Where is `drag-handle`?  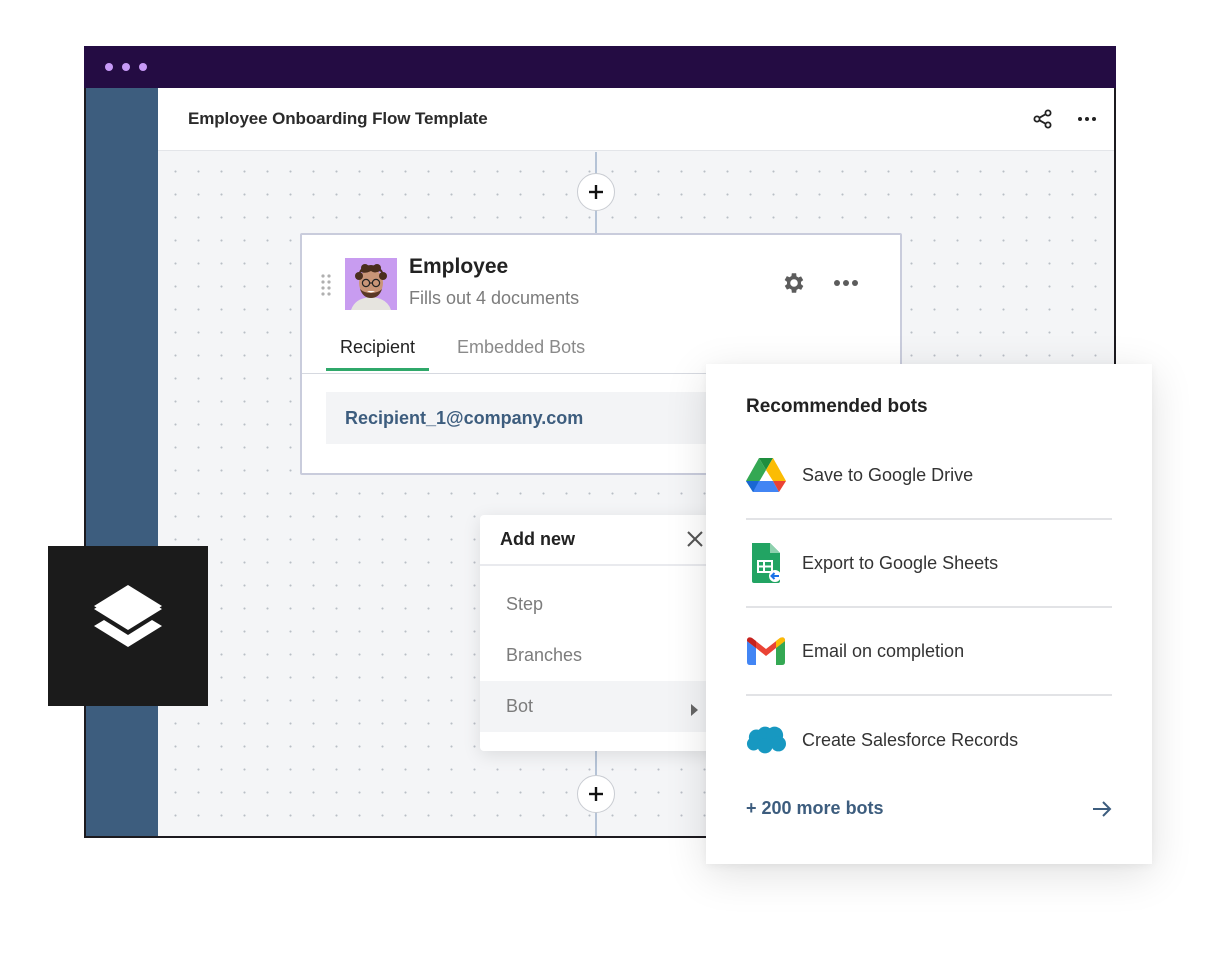
drag-handle is located at coordinates (326, 287).